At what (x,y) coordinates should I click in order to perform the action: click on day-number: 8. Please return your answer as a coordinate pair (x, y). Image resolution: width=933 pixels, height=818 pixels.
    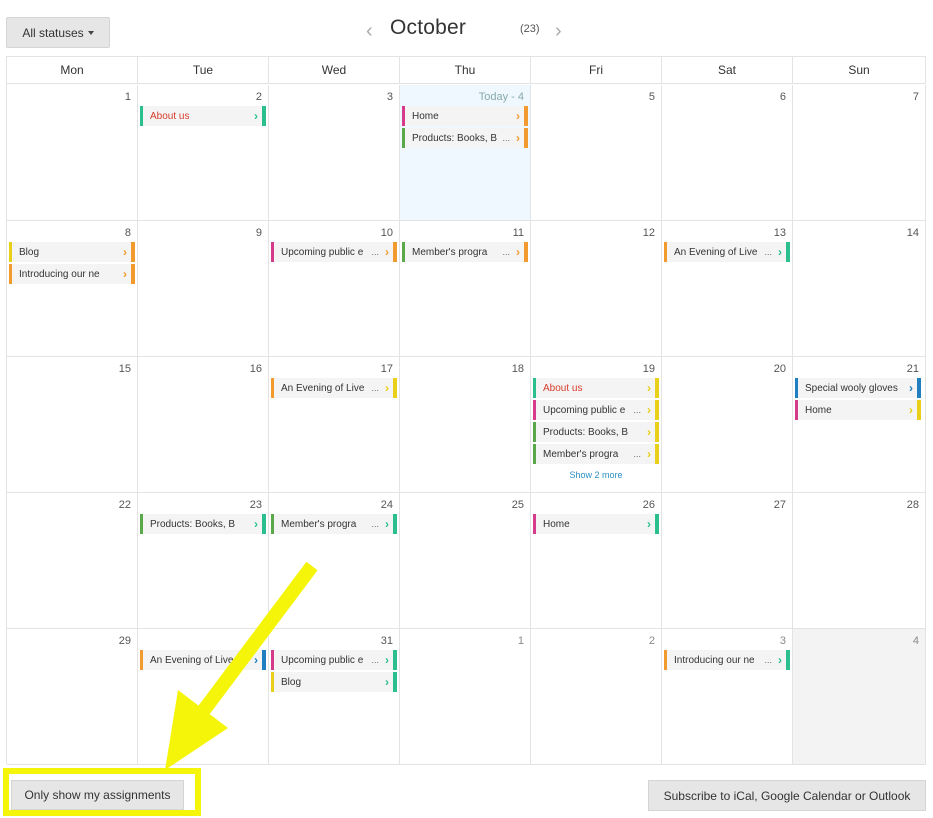
    Looking at the image, I should click on (127, 233).